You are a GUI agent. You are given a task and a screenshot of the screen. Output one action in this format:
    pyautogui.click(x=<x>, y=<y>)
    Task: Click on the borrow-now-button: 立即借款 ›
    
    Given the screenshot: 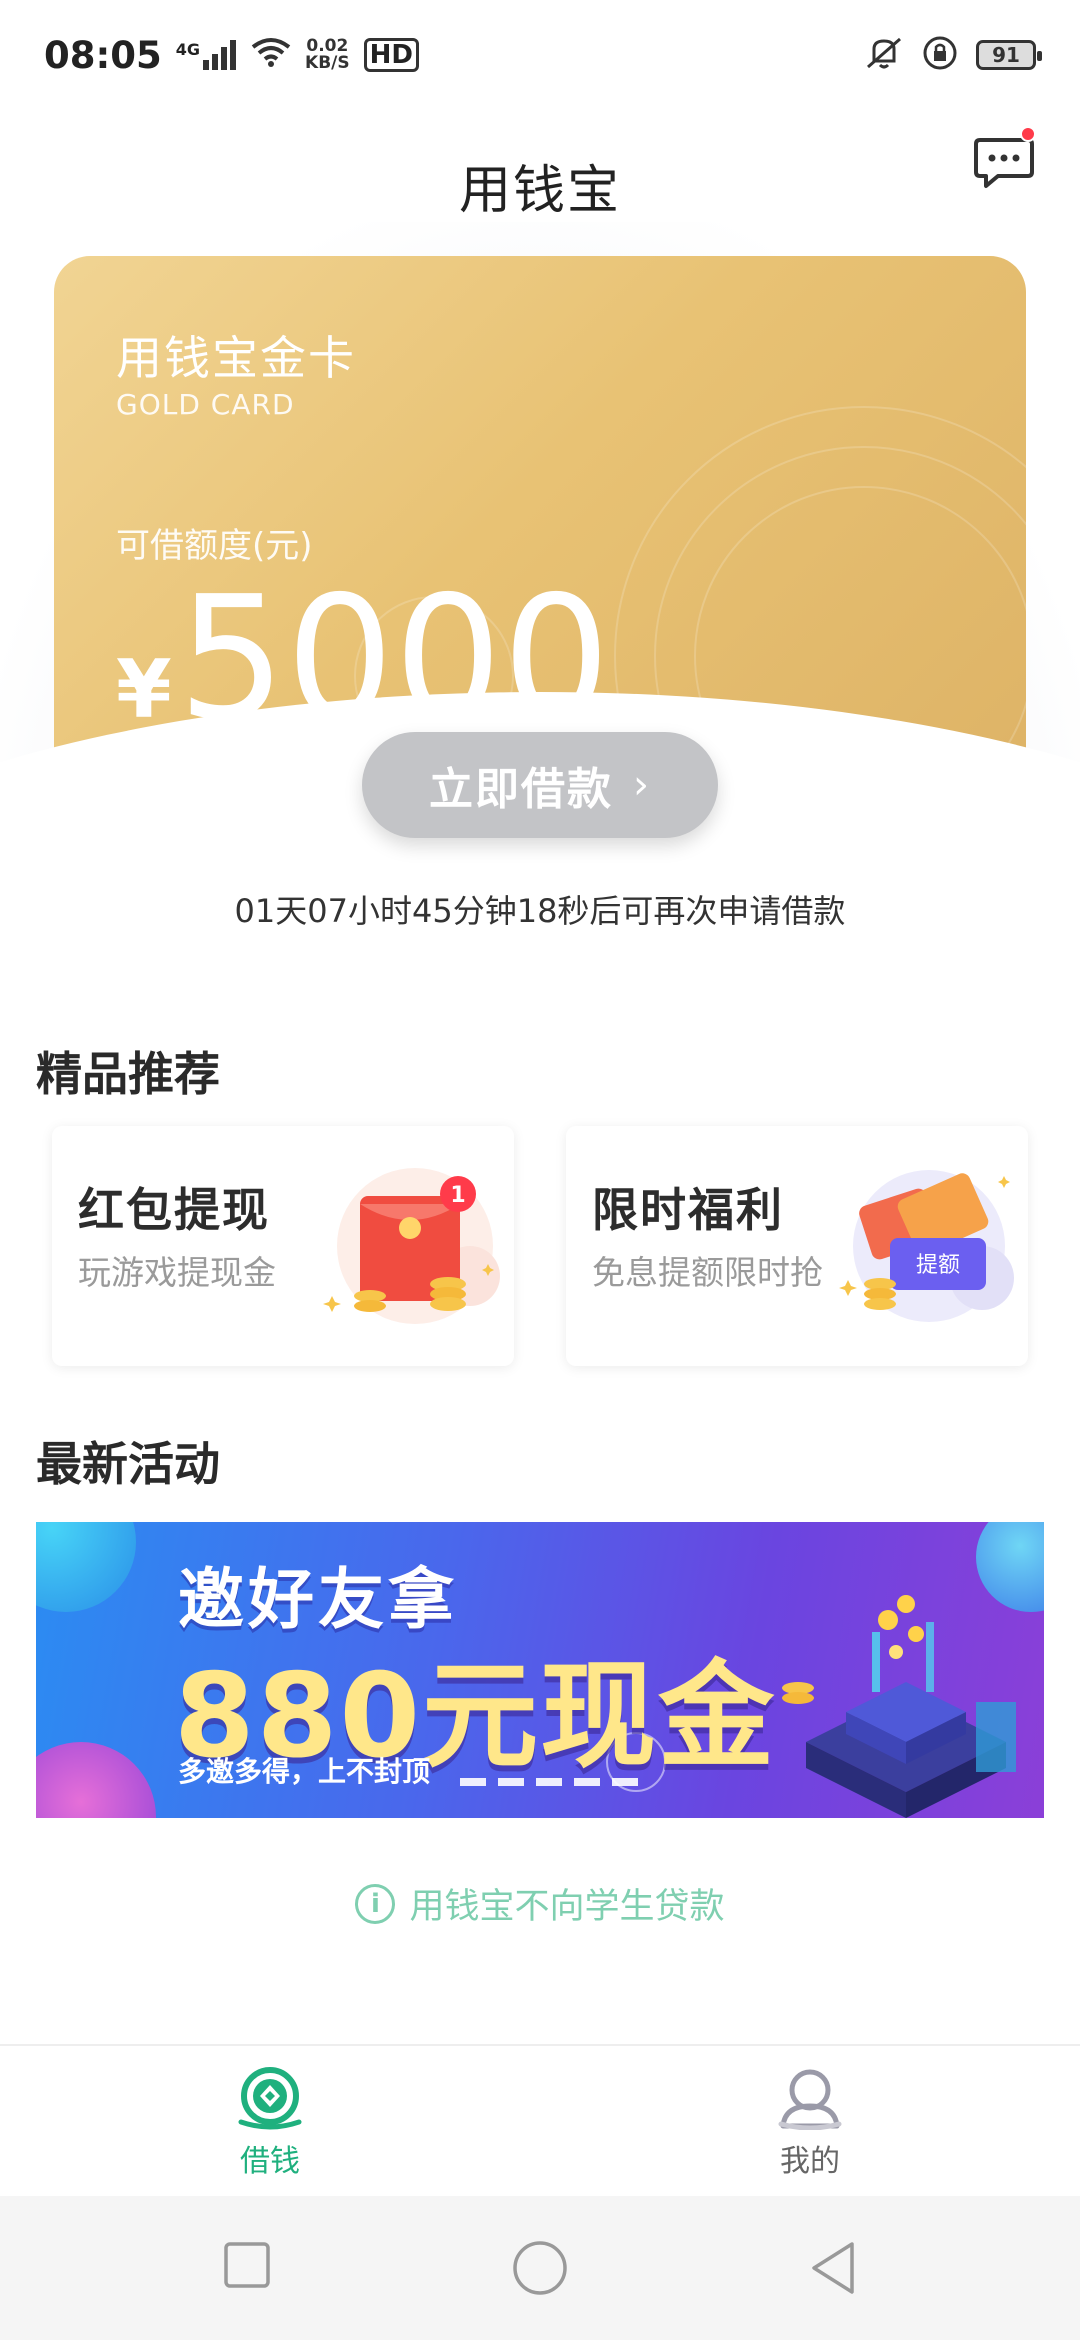 What is the action you would take?
    pyautogui.click(x=540, y=785)
    